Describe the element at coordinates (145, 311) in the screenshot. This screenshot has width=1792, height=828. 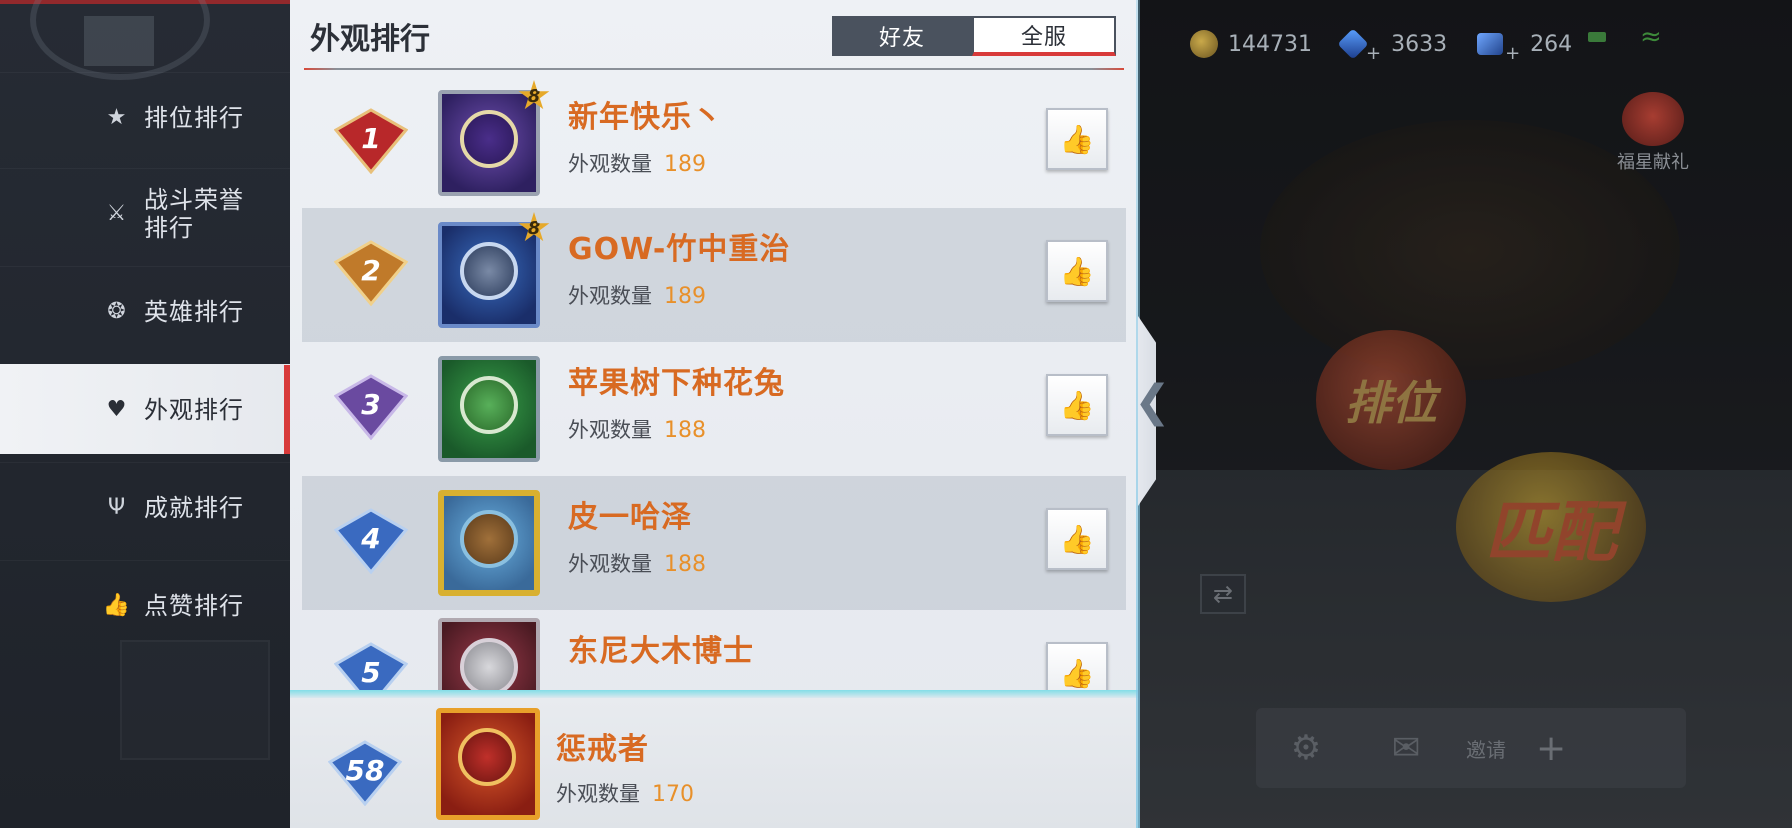
I see `sidebar-item-hero: ❂ 英雄排行` at that location.